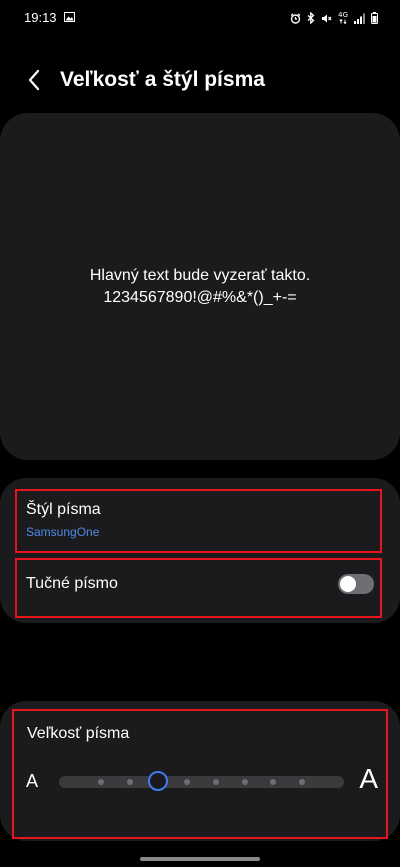  Describe the element at coordinates (343, 21) in the screenshot. I see `data-arrows-icon` at that location.